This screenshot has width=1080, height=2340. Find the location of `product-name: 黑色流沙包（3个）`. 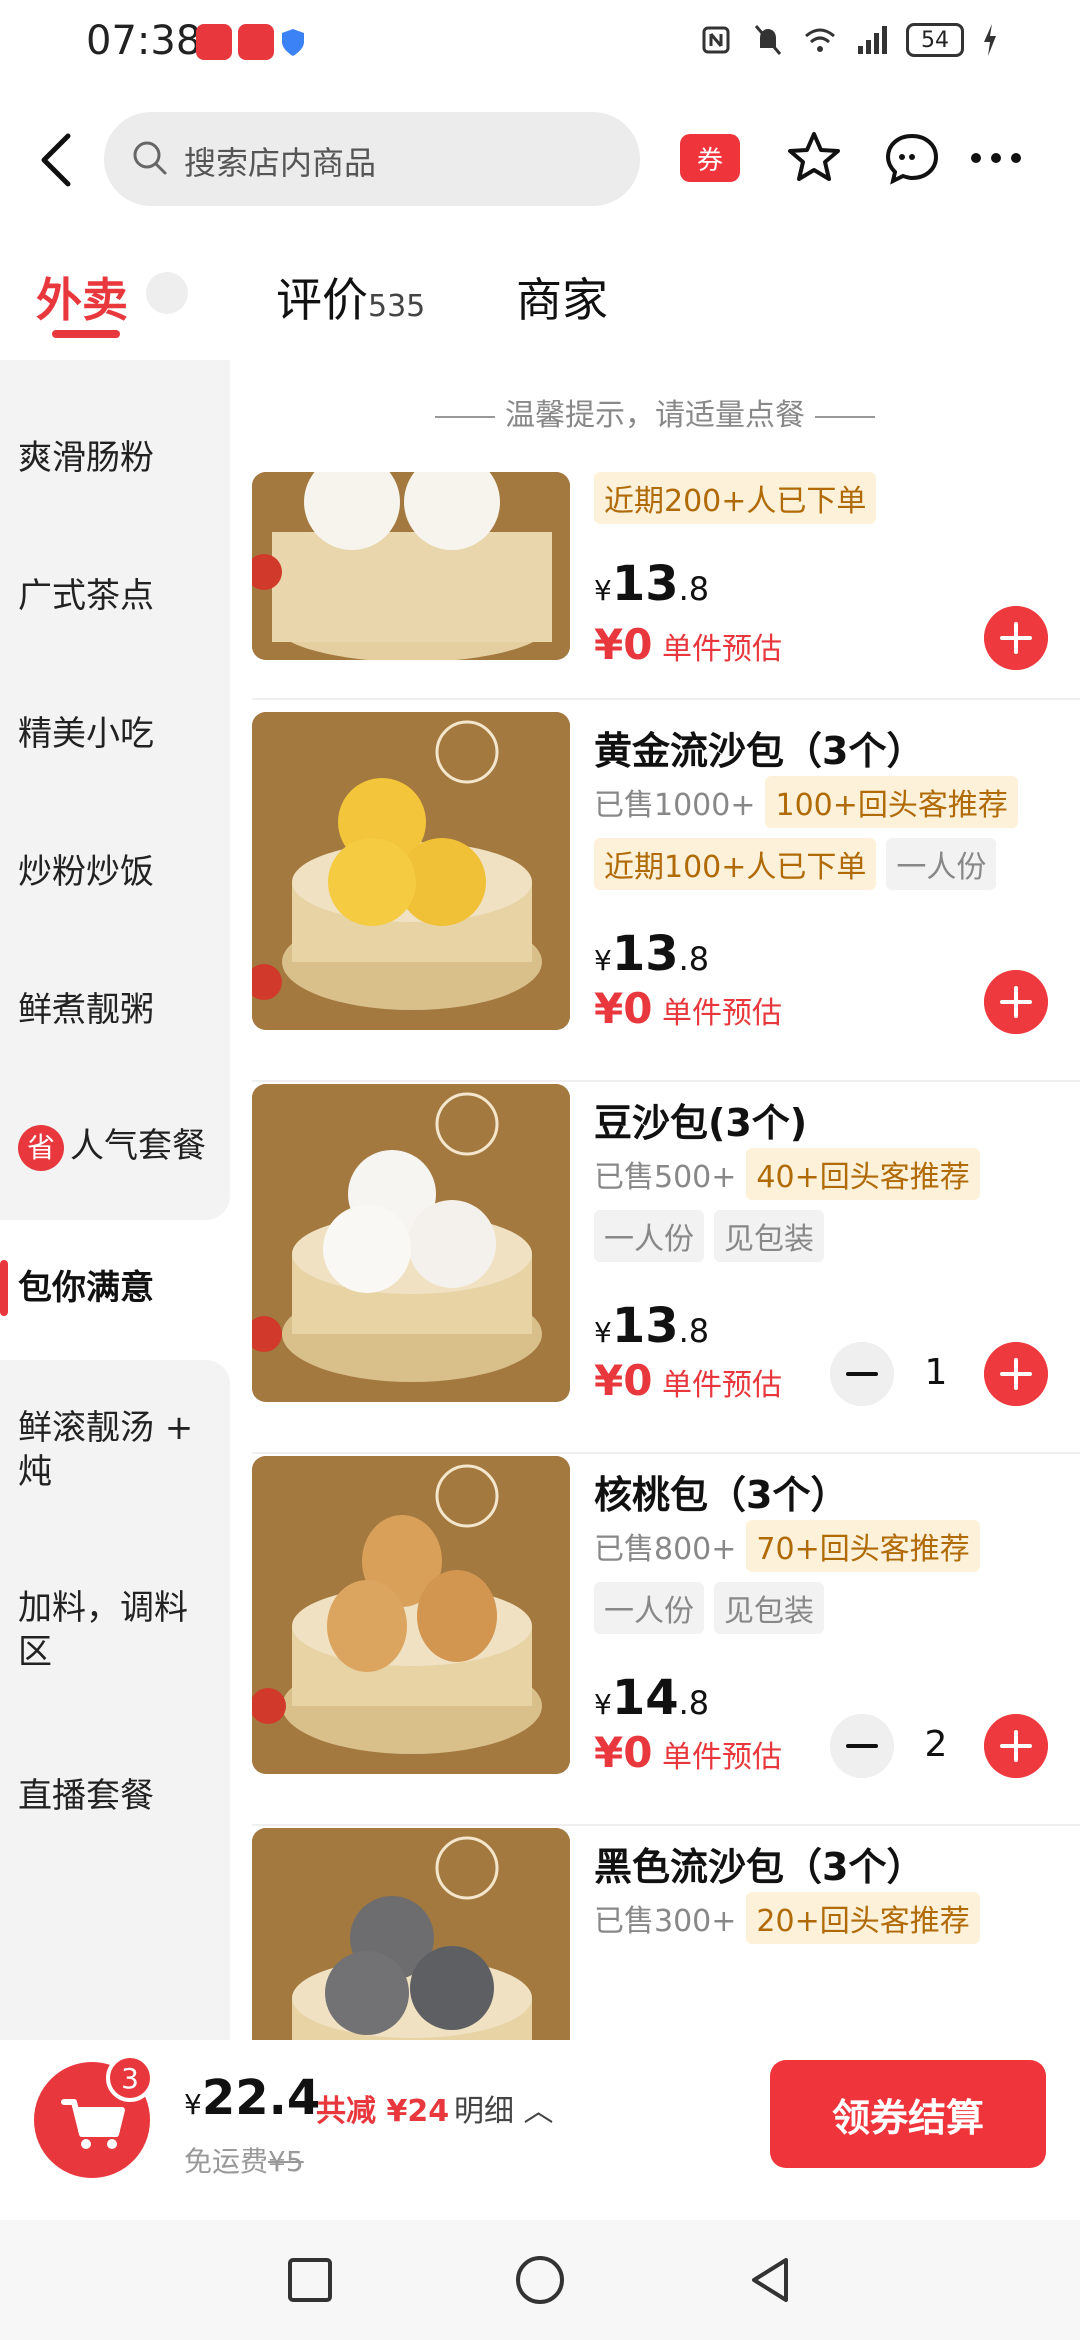

product-name: 黑色流沙包（3个） is located at coordinates (759, 1867).